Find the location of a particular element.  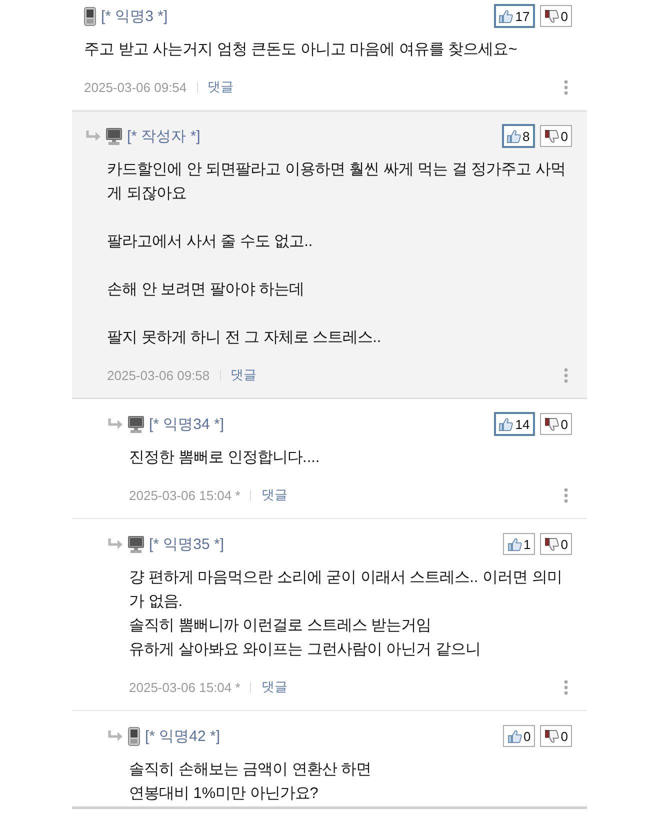

comment-author: [* 작성자 *] is located at coordinates (163, 136).